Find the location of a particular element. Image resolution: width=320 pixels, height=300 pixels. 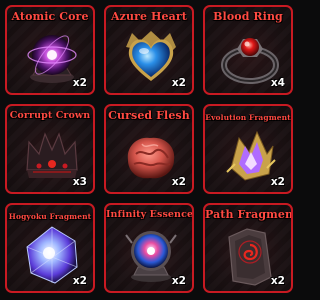

item-card-path-fragment: Path Fragment x2 is located at coordinates (248, 248).